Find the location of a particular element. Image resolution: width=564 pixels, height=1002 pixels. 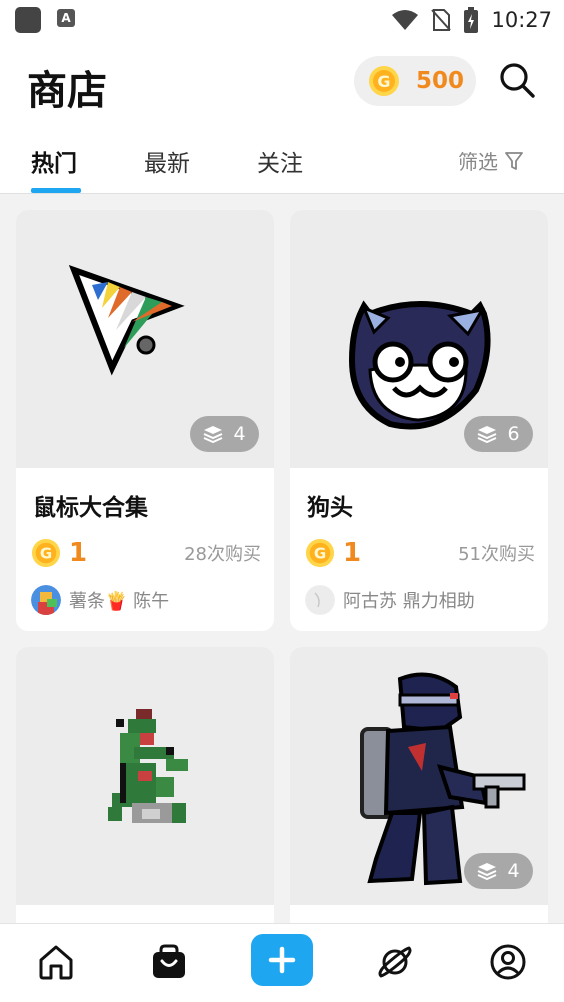

battery-charging-icon is located at coordinates (471, 20).